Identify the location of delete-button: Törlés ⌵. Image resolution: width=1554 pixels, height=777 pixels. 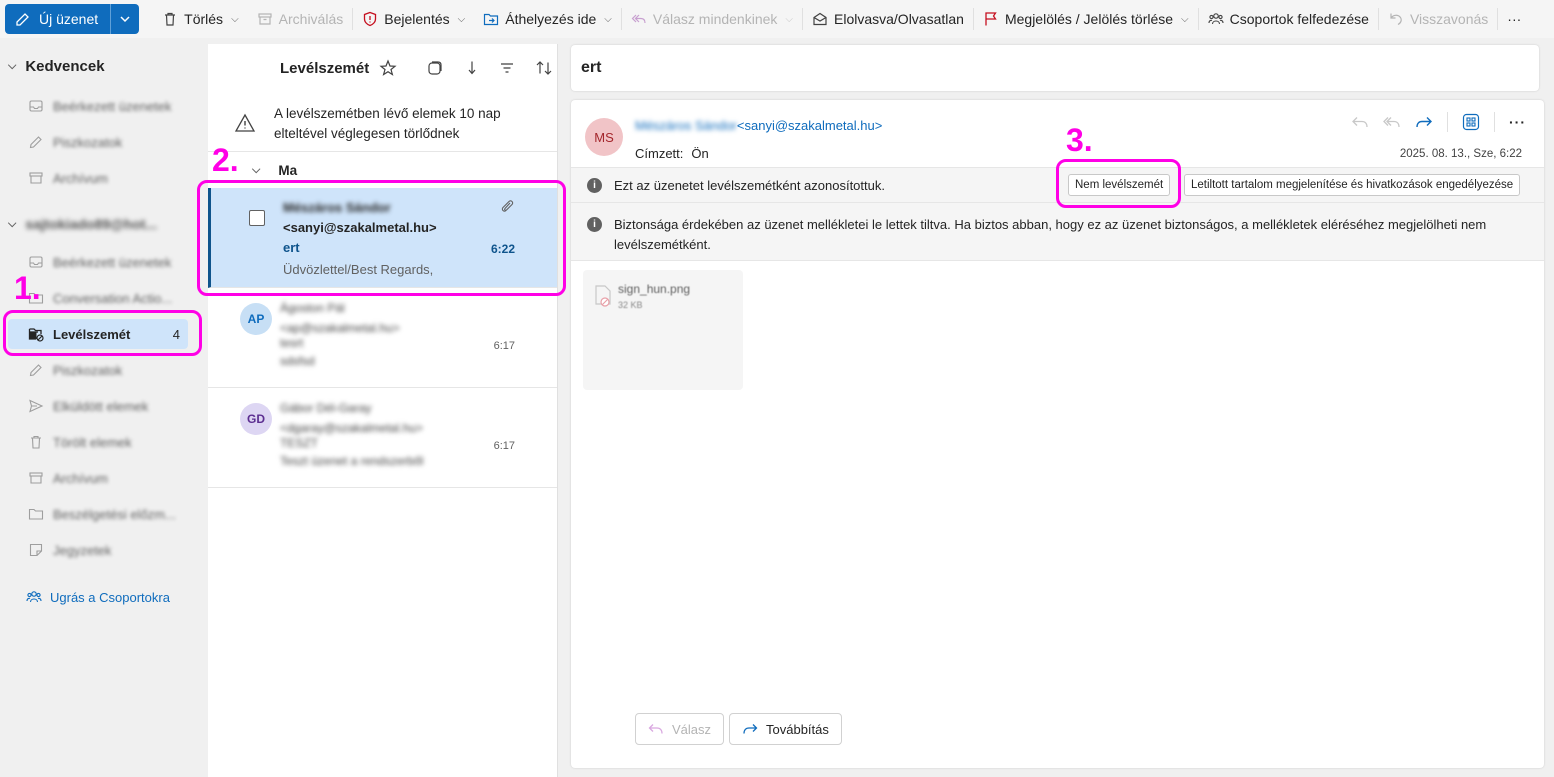
(200, 19).